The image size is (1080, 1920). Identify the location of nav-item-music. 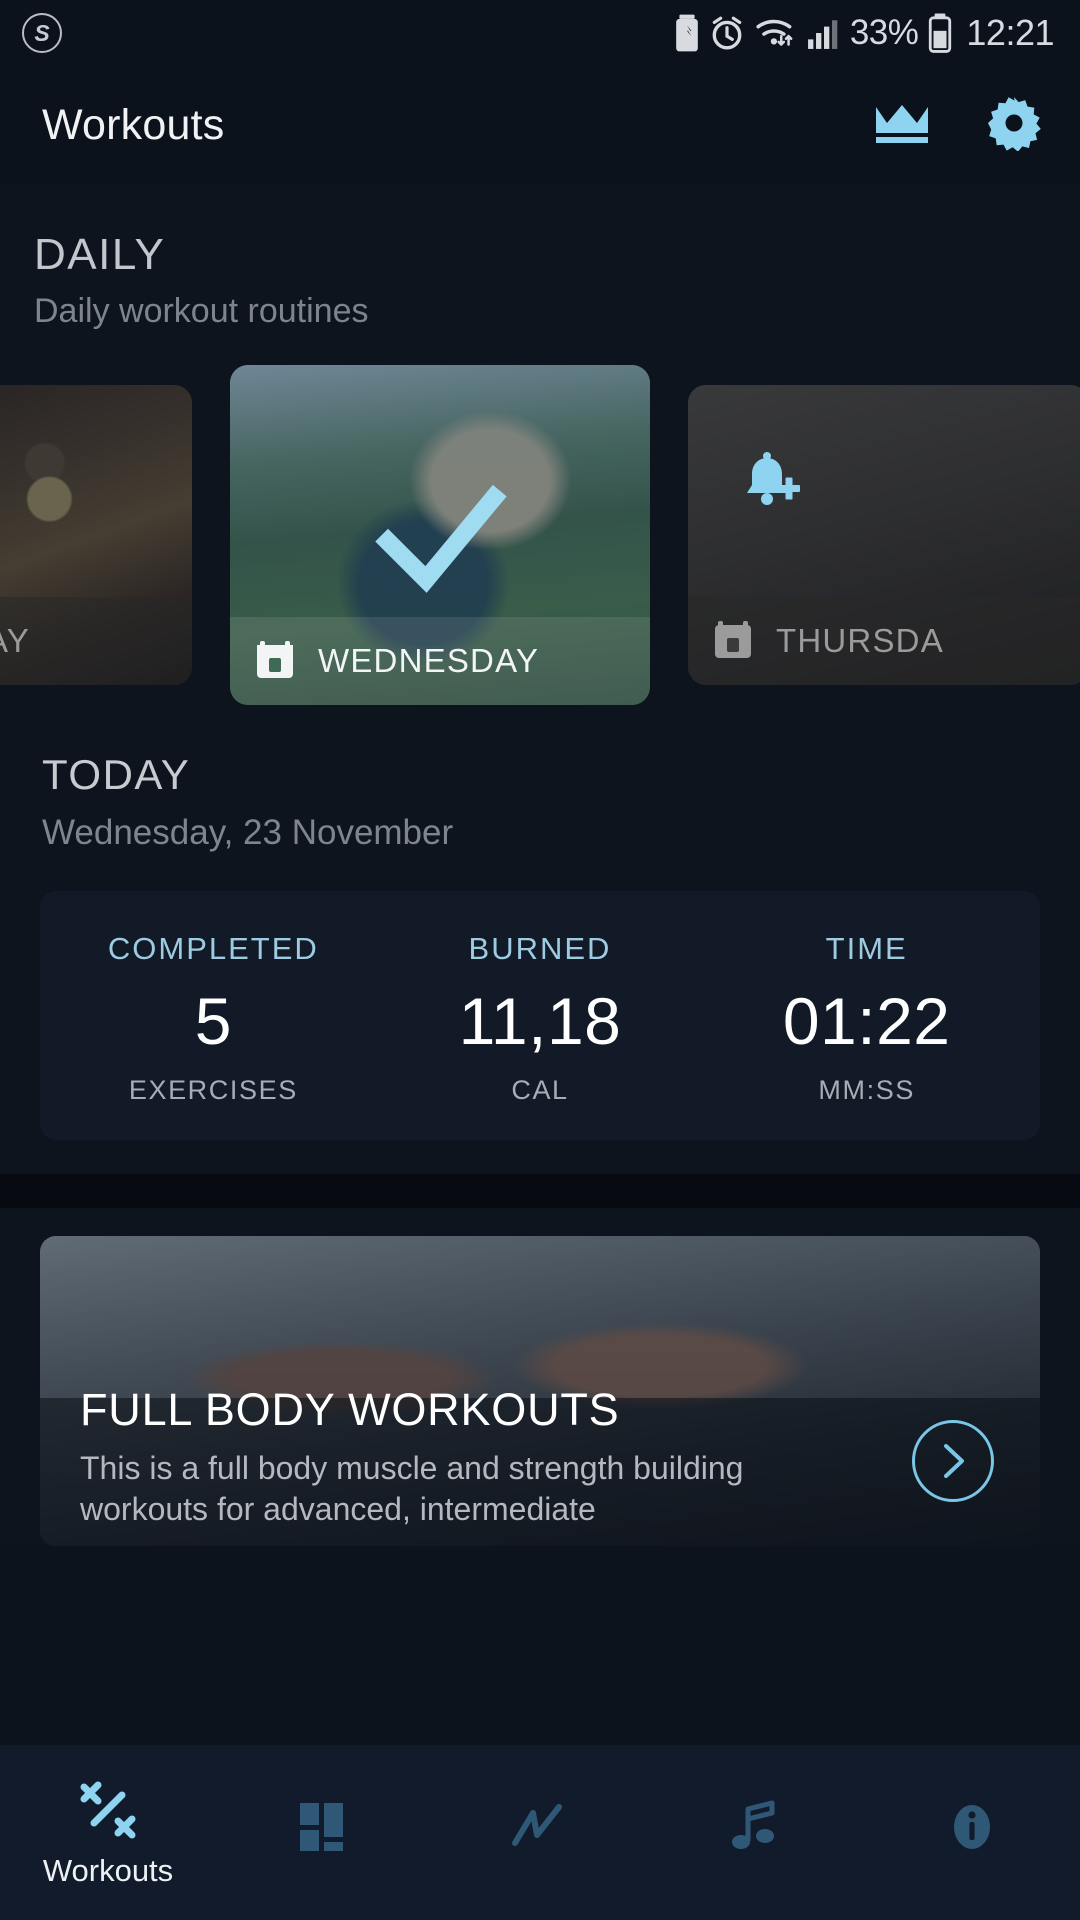
(756, 1833).